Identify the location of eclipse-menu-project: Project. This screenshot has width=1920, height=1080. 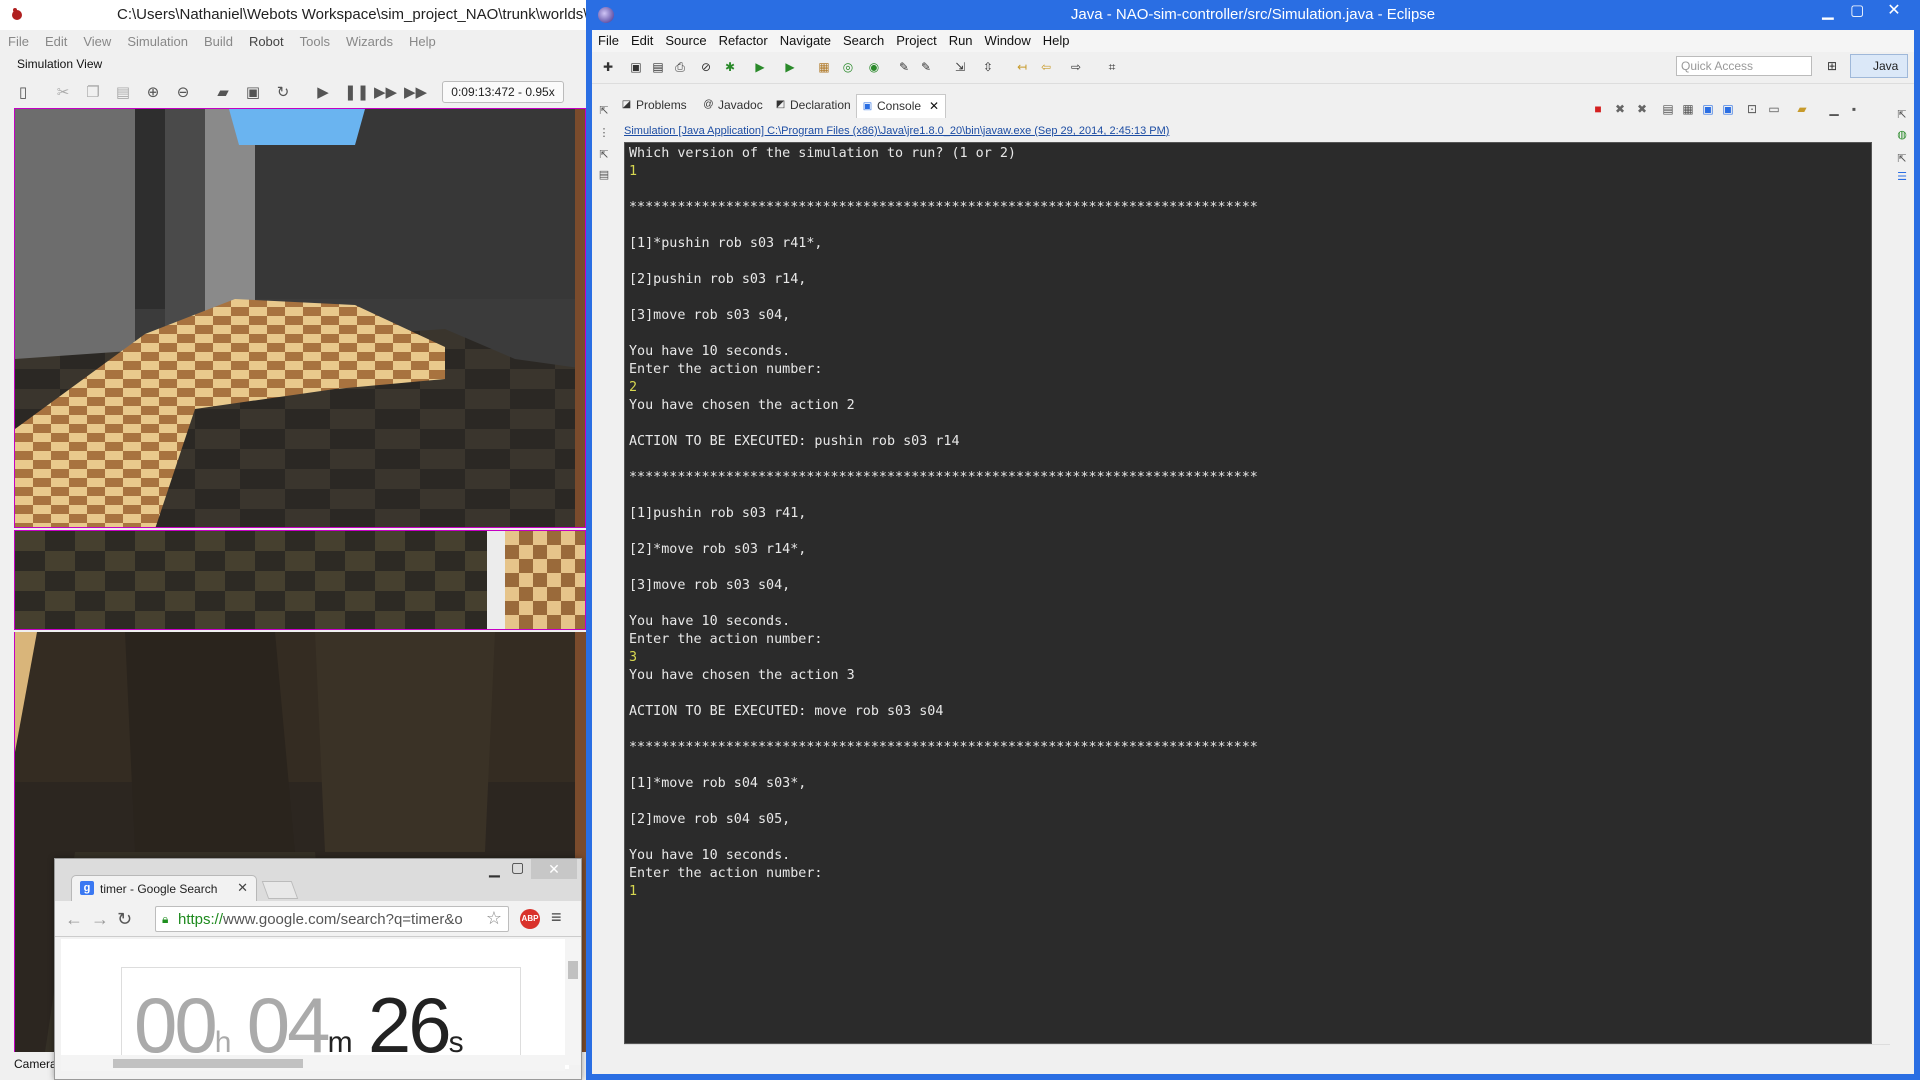
(916, 40).